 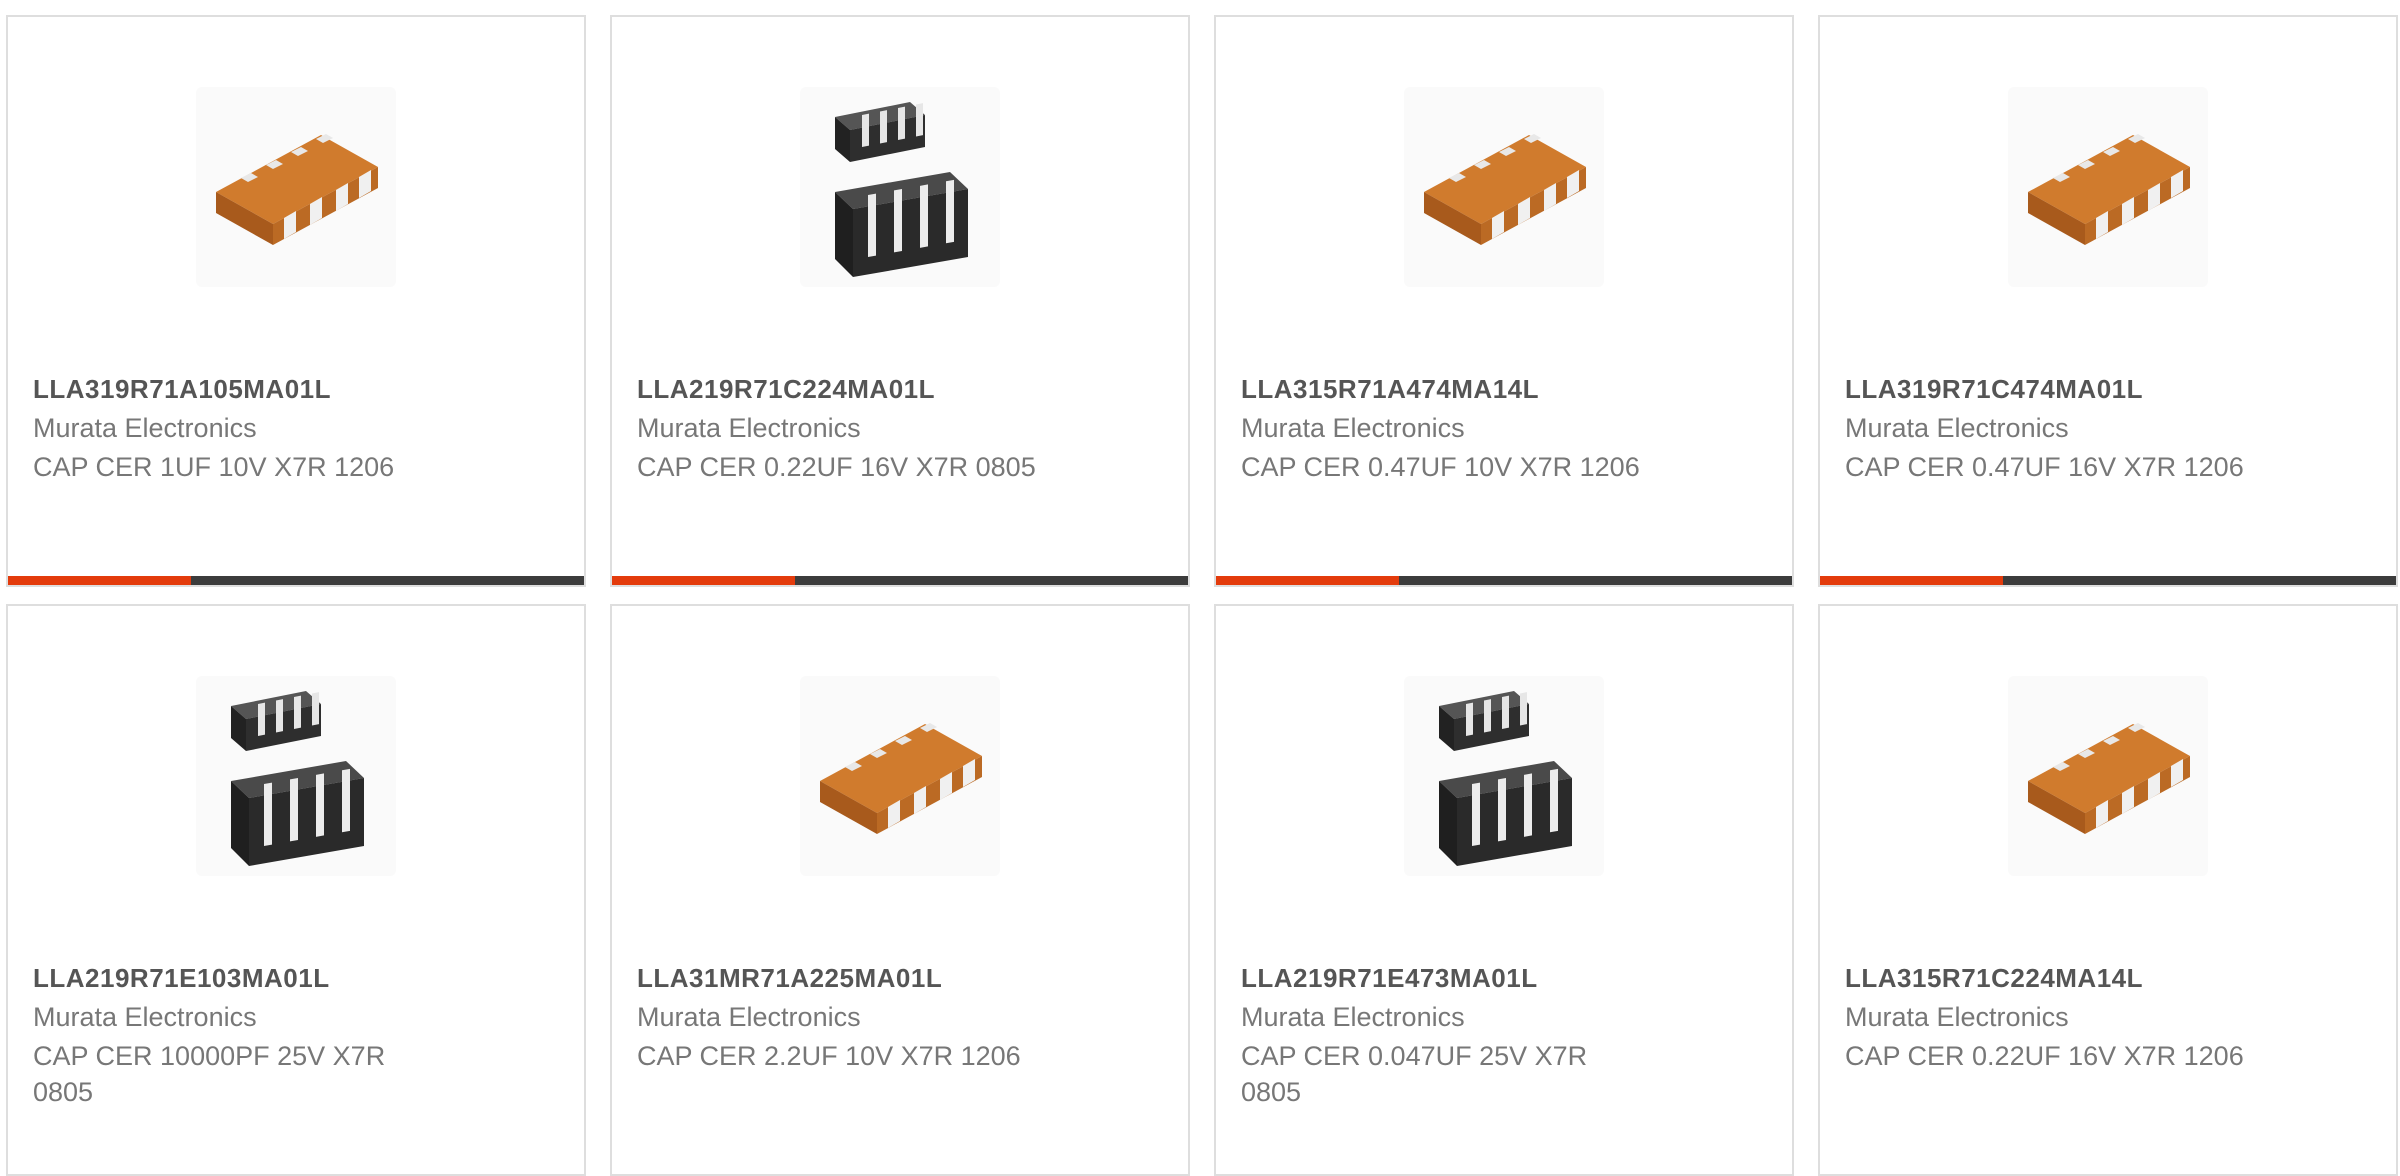 I want to click on part-number-link: LLA315R71C224MA14L, so click(x=1994, y=978).